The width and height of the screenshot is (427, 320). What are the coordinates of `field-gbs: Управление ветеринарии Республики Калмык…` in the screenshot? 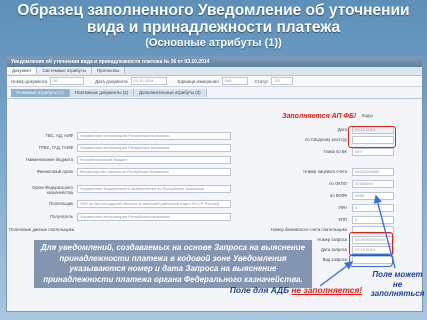 It's located at (154, 136).